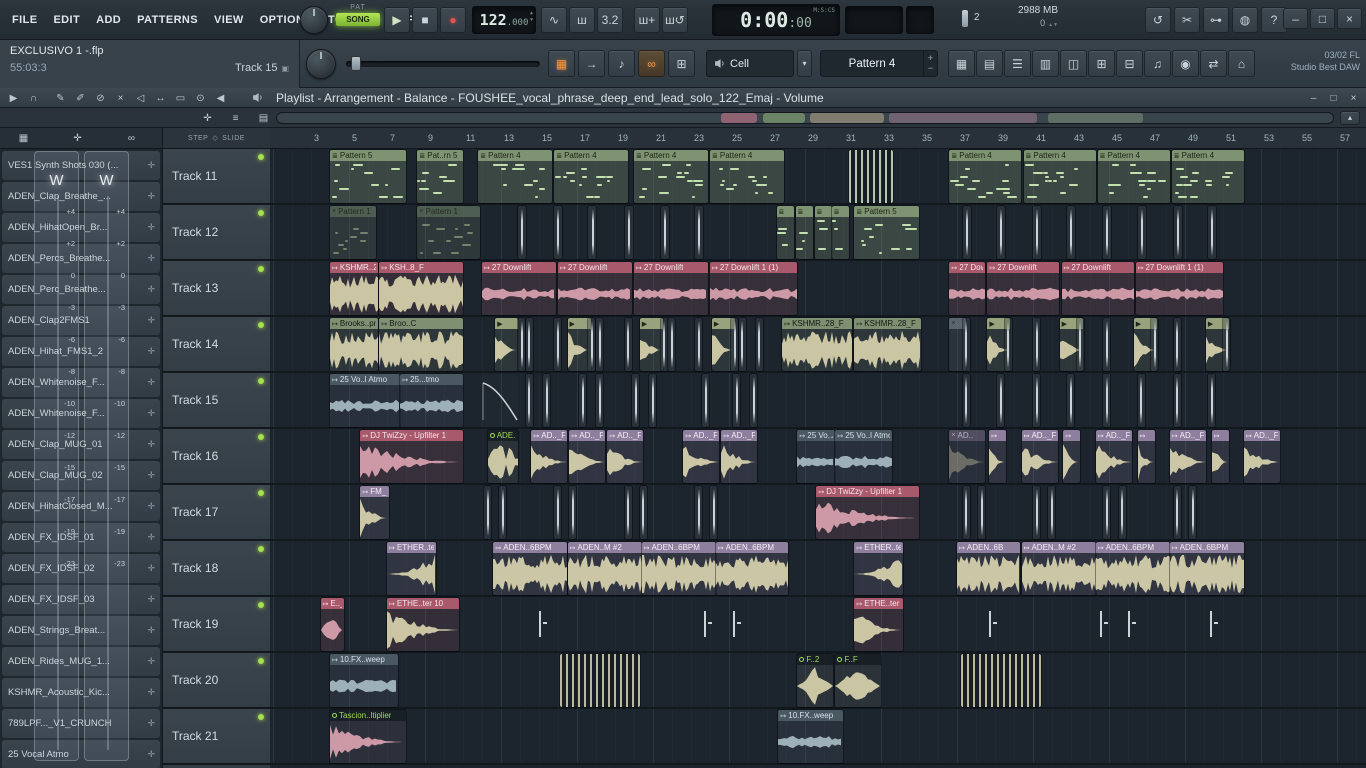  I want to click on clip: ▶, so click(651, 344).